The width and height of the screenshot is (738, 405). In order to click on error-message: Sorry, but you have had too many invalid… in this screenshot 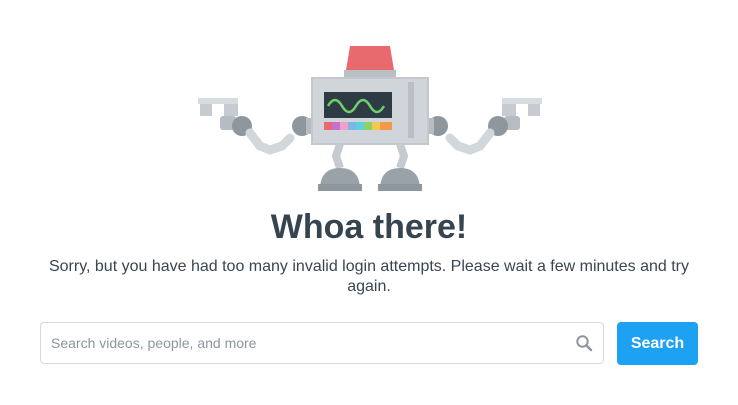, I will do `click(369, 276)`.